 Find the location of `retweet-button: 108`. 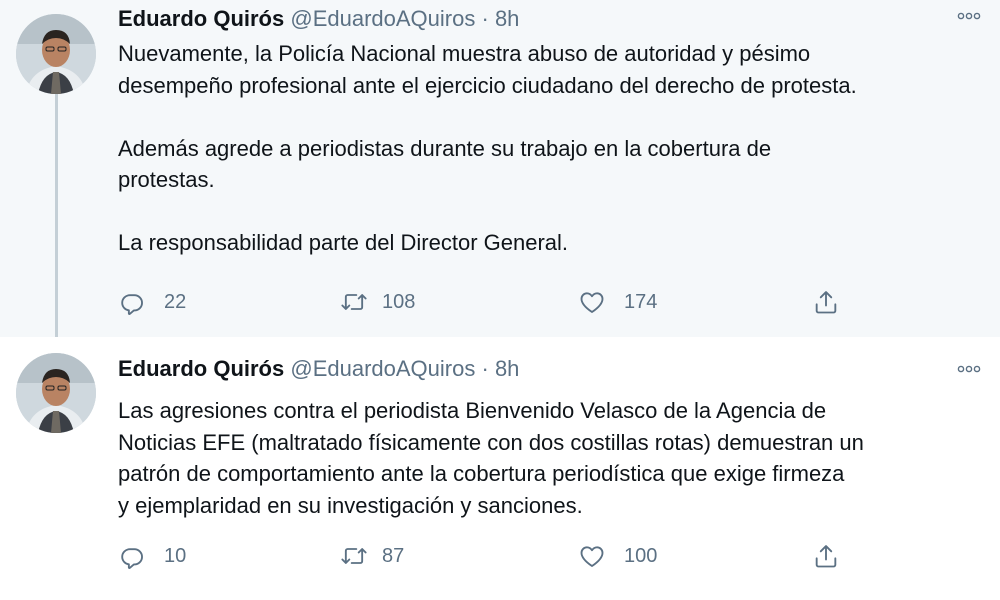

retweet-button: 108 is located at coordinates (377, 302).